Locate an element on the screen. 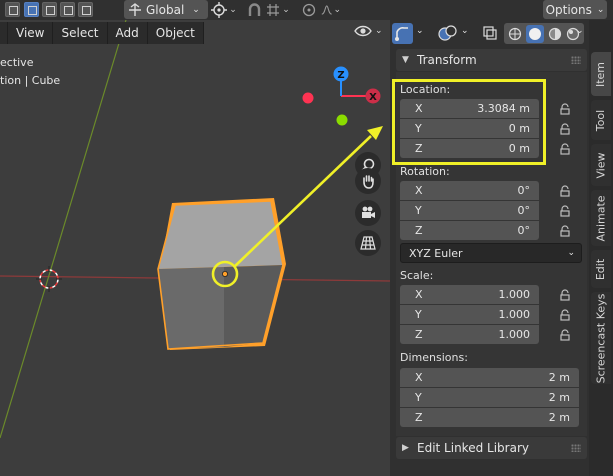  pivot-point-icon is located at coordinates (219, 10).